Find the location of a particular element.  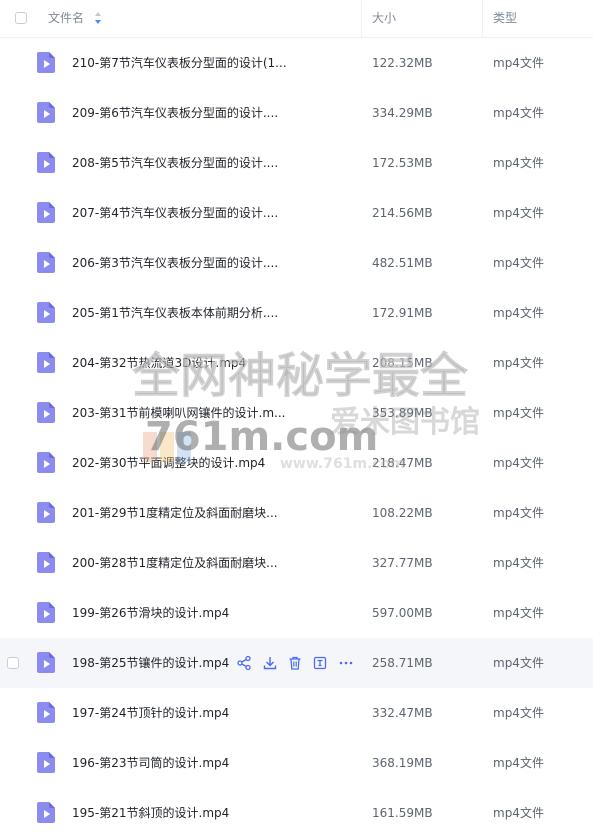

file-size: 172.91MB is located at coordinates (402, 313).